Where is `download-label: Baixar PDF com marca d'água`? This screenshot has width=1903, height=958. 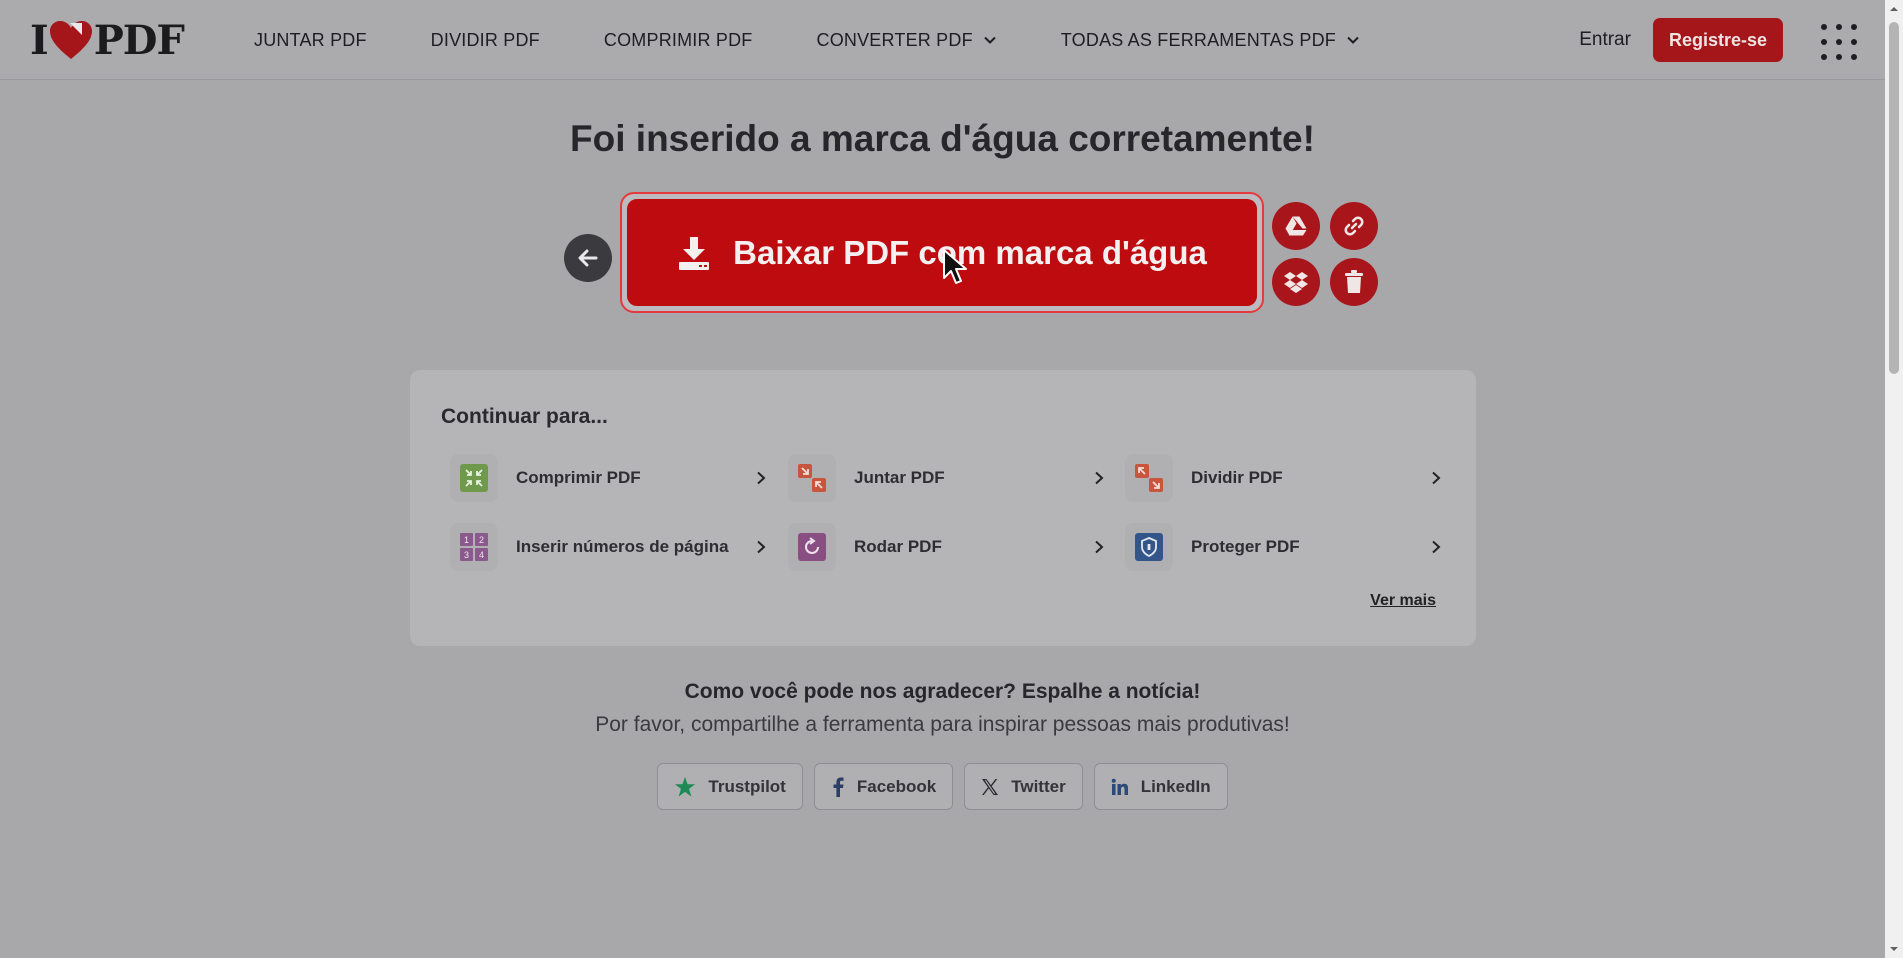
download-label: Baixar PDF com marca d'água is located at coordinates (970, 252).